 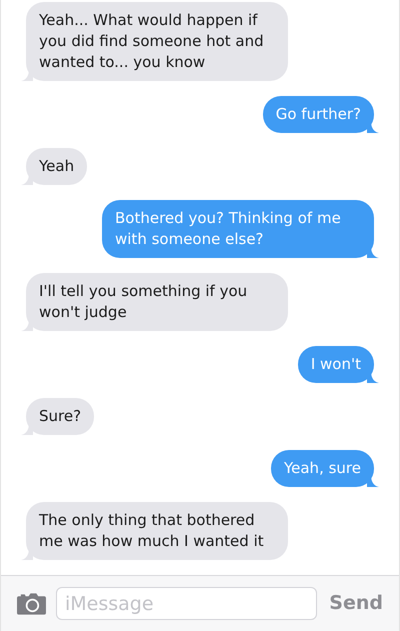 What do you see at coordinates (31, 603) in the screenshot?
I see `camera-icon` at bounding box center [31, 603].